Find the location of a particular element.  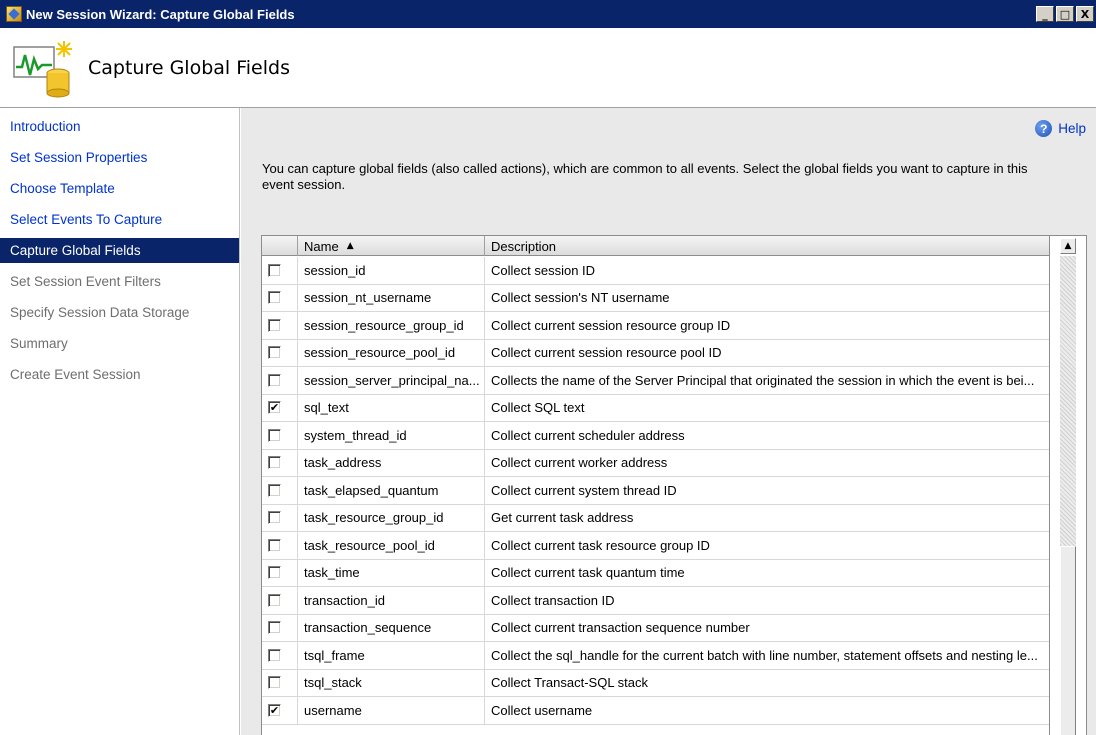

row-description-cell: Collect current scheduler address is located at coordinates (767, 435).